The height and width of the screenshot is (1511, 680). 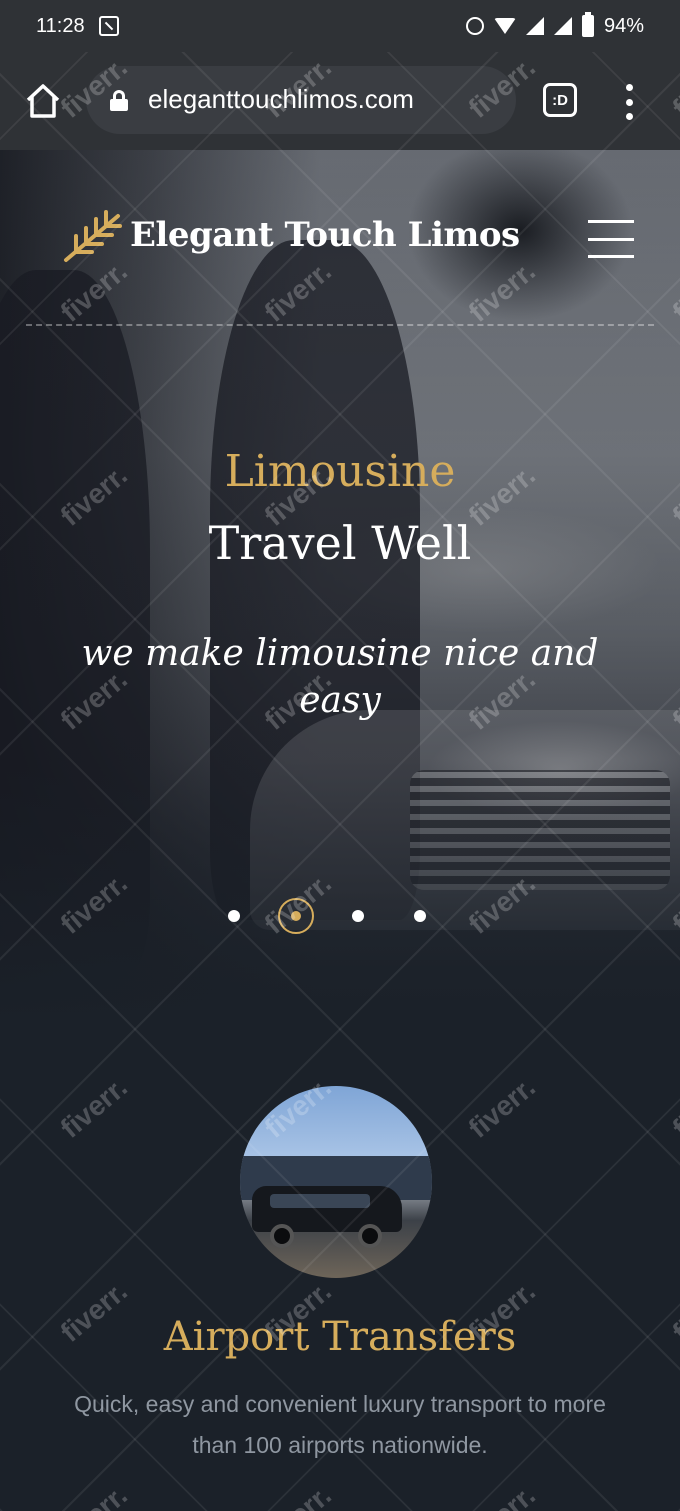 What do you see at coordinates (108, 26) in the screenshot?
I see `screenshot-icon` at bounding box center [108, 26].